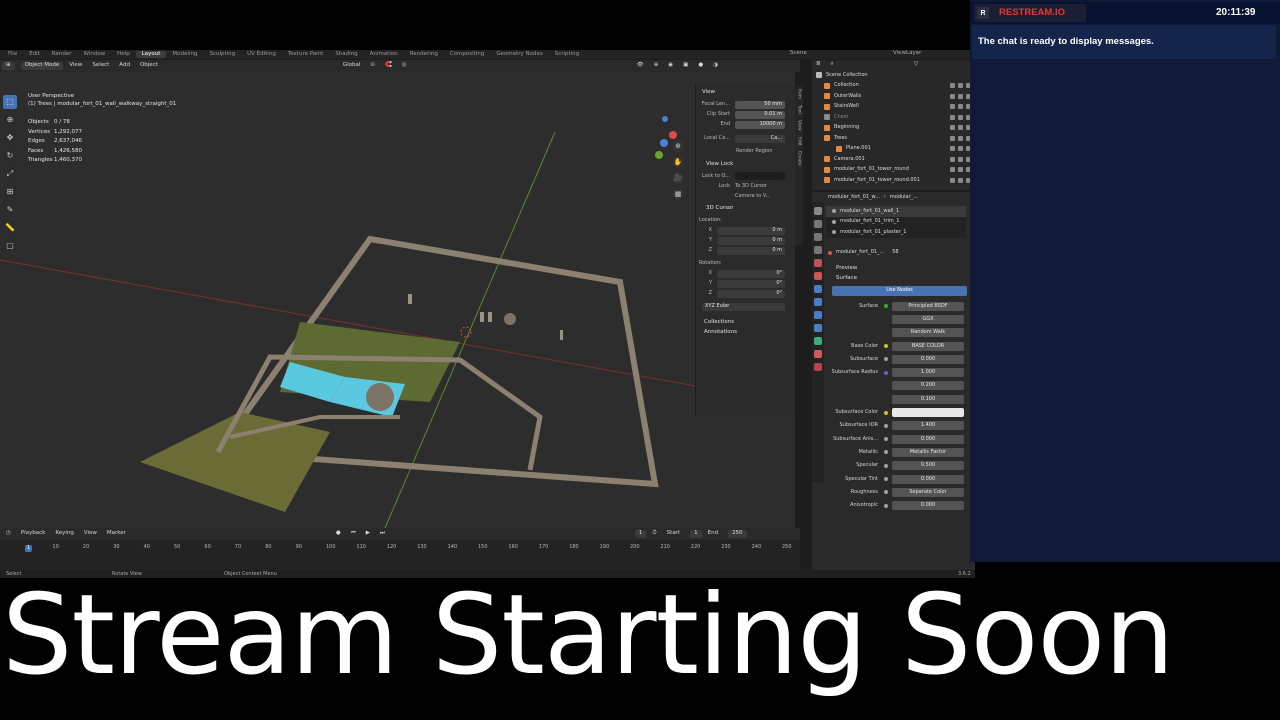 The image size is (1280, 720). What do you see at coordinates (928, 413) in the screenshot?
I see `property-value-field` at bounding box center [928, 413].